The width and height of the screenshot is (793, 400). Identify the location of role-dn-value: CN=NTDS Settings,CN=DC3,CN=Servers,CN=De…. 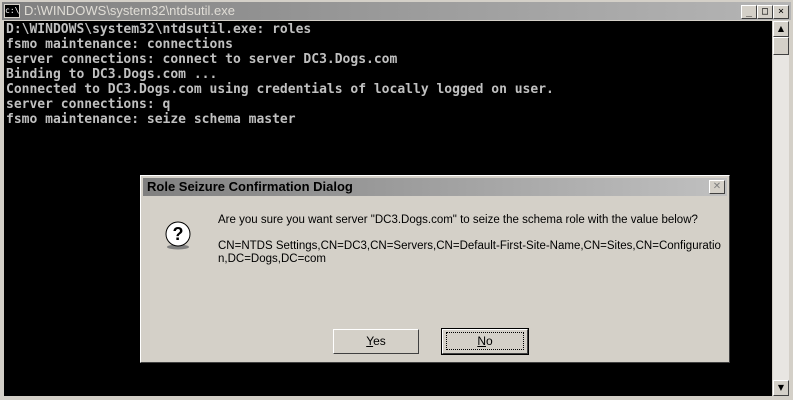
(469, 252).